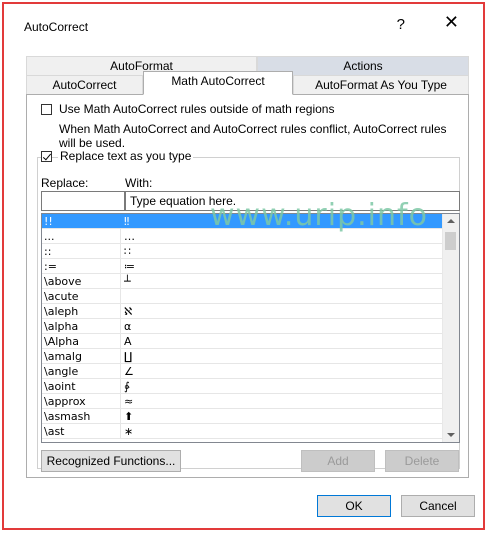 The height and width of the screenshot is (534, 491). What do you see at coordinates (451, 435) in the screenshot?
I see `scroll-down-icon` at bounding box center [451, 435].